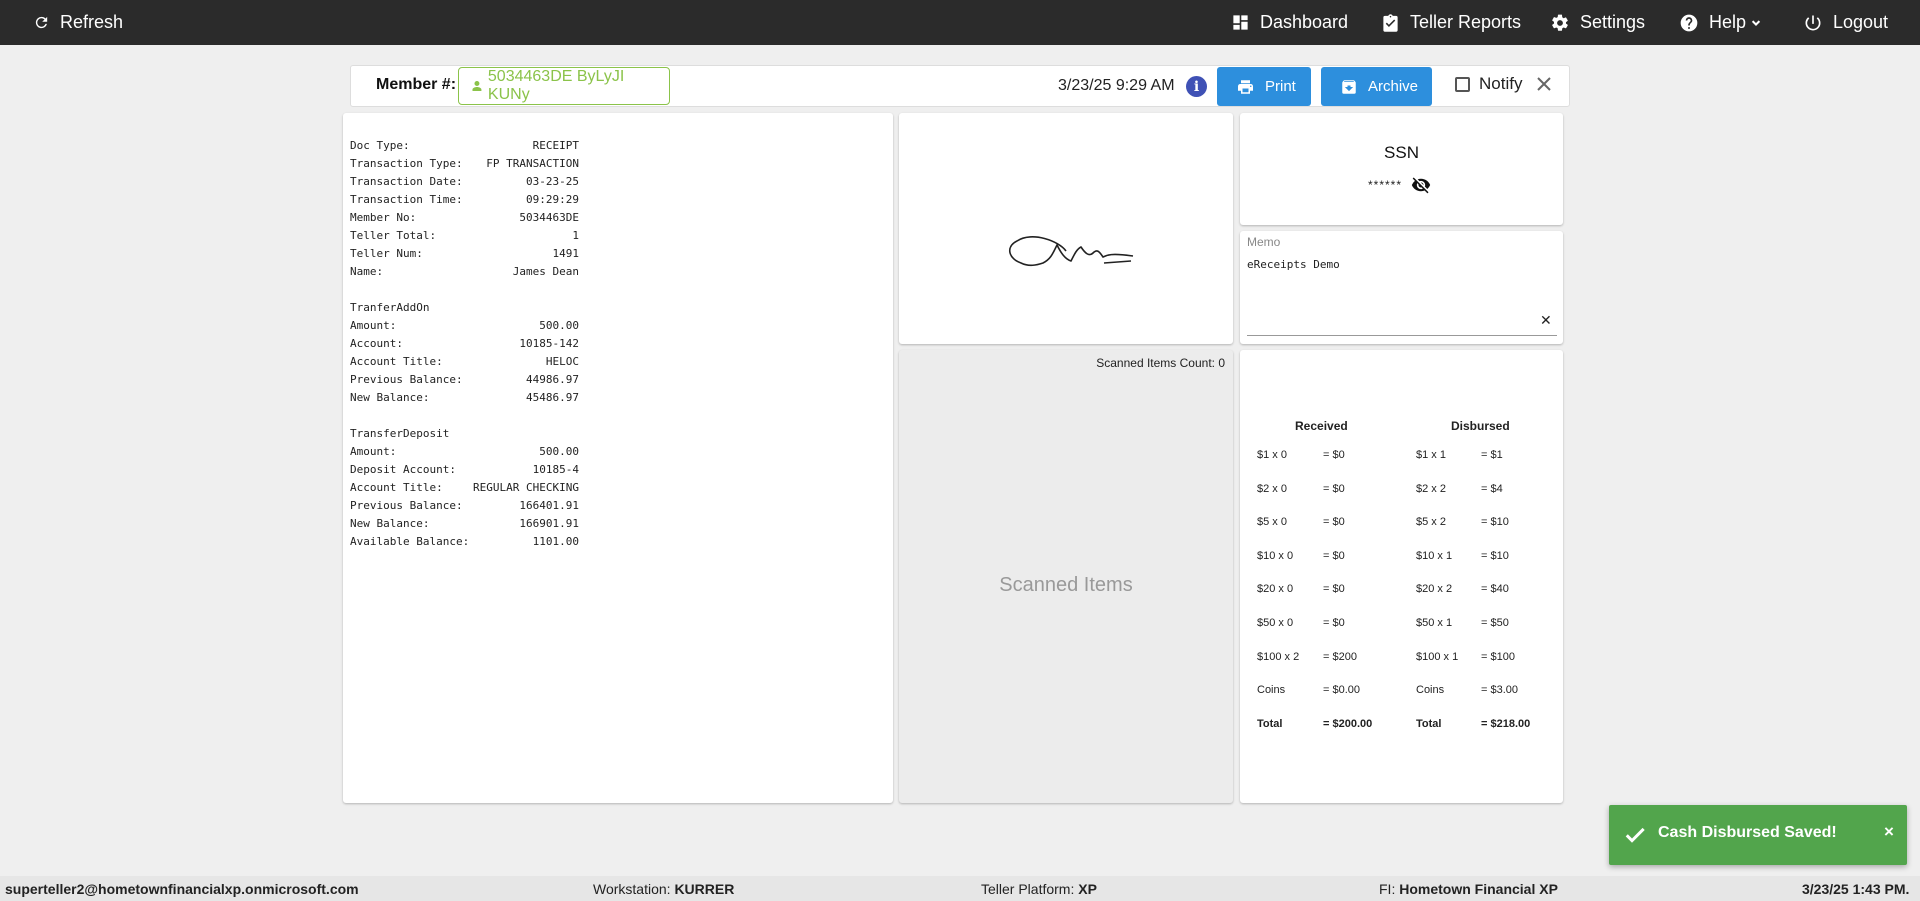 Image resolution: width=1920 pixels, height=901 pixels. I want to click on notify-toggle: Notify, so click(1488, 84).